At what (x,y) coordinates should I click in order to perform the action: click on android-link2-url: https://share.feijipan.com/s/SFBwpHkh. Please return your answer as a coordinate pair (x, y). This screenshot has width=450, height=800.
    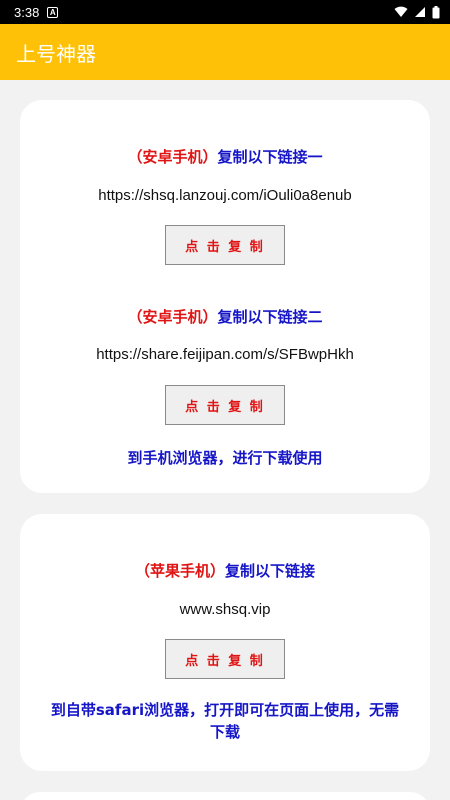
    Looking at the image, I should click on (225, 354).